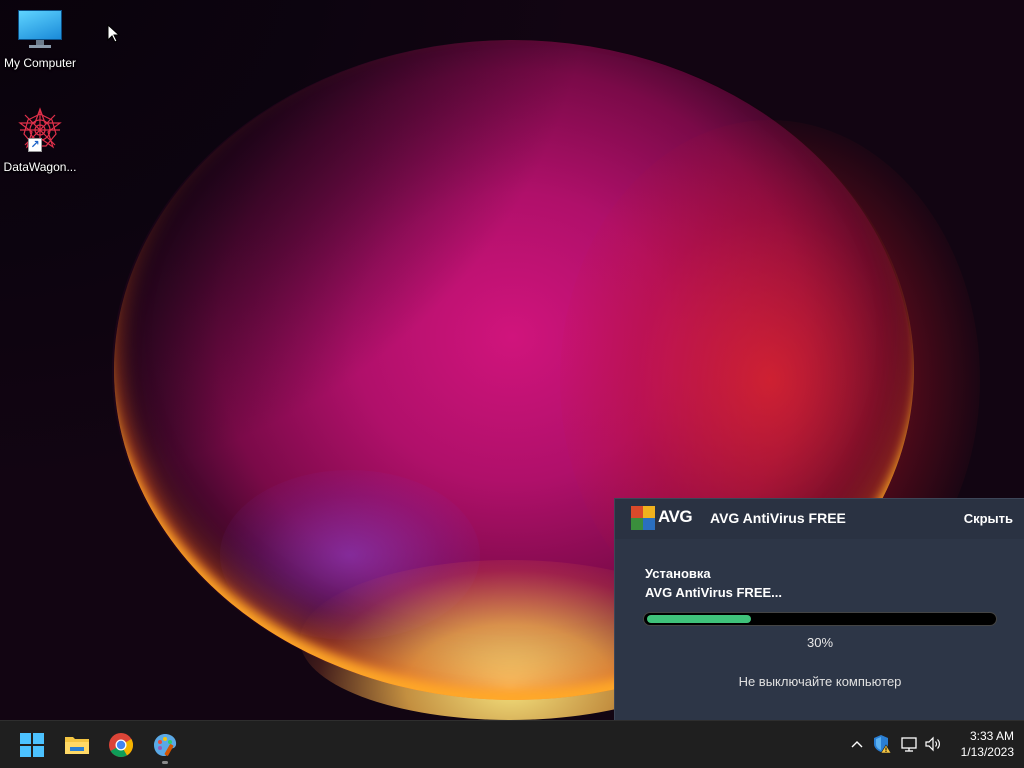 The height and width of the screenshot is (768, 1024). I want to click on paint-icon, so click(165, 745).